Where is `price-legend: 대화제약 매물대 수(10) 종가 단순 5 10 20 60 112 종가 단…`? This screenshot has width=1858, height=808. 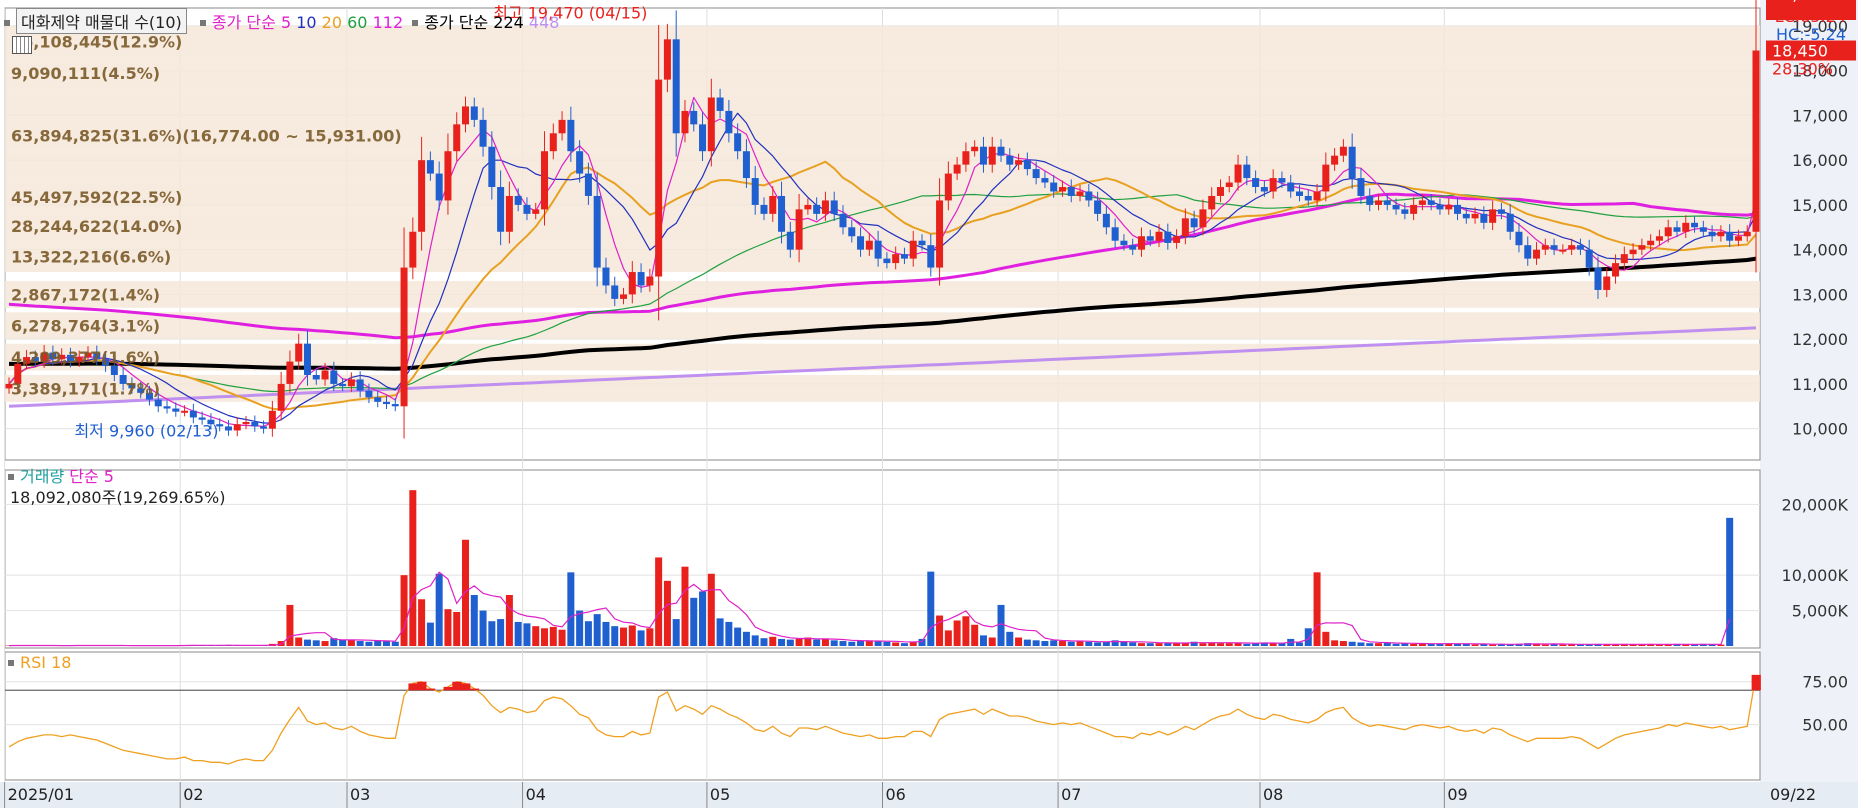 price-legend: 대화제약 매물대 수(10) 종가 단순 5 10 20 60 112 종가 단… is located at coordinates (281, 21).